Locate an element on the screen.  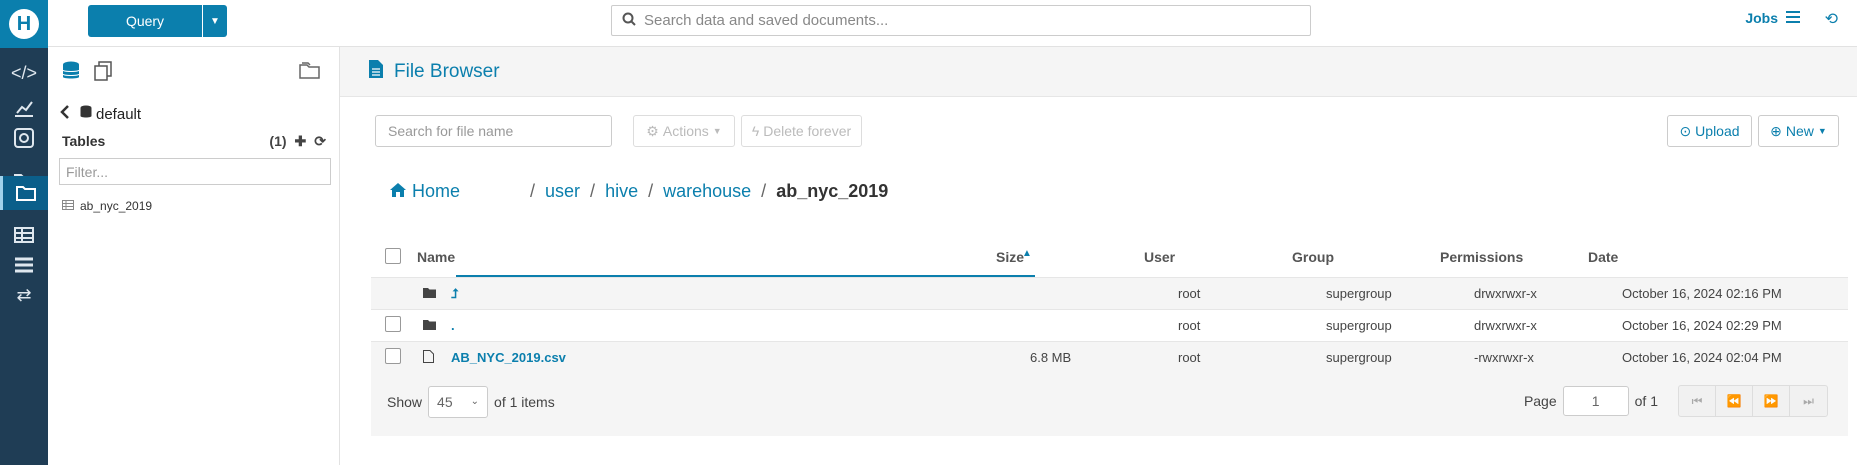
file-search-input: Search for file name is located at coordinates (493, 131).